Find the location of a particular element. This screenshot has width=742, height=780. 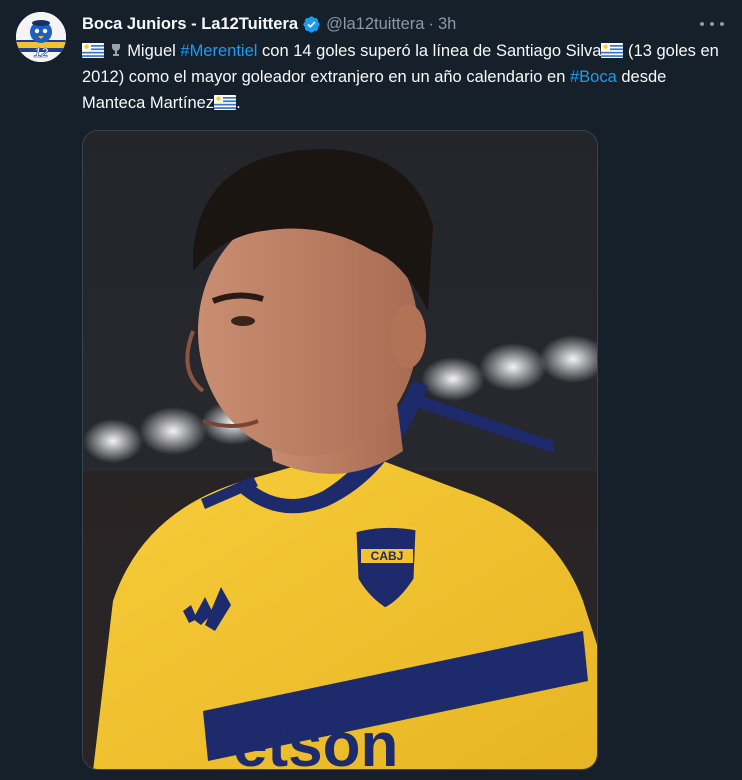

verified-badge-icon is located at coordinates (311, 24).